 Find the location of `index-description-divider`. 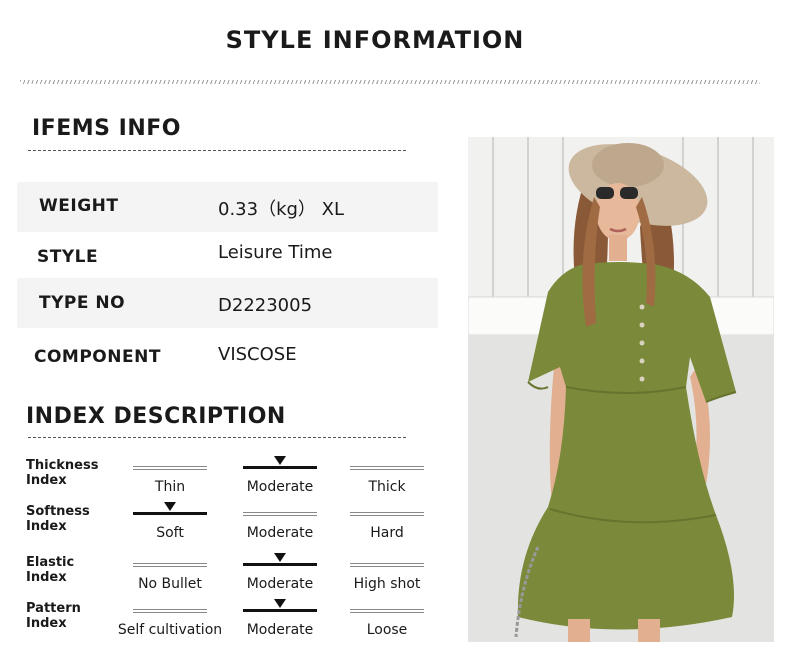

index-description-divider is located at coordinates (217, 437).